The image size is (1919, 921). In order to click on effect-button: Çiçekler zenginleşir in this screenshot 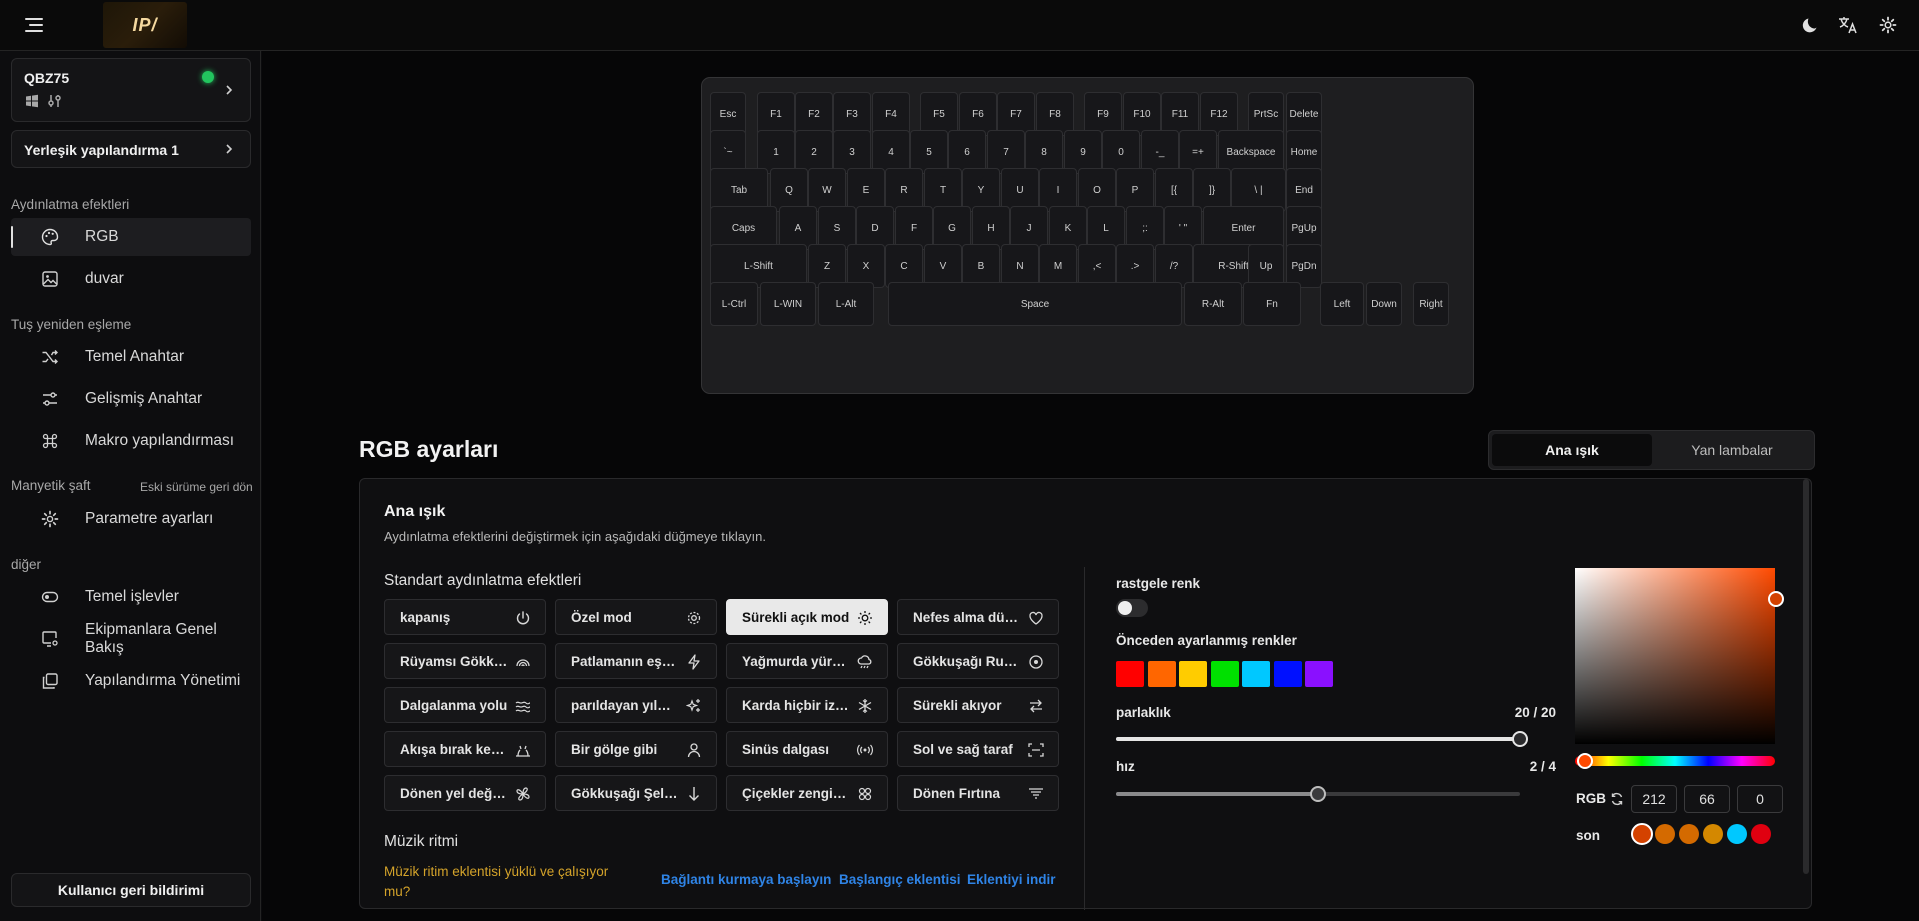, I will do `click(807, 793)`.